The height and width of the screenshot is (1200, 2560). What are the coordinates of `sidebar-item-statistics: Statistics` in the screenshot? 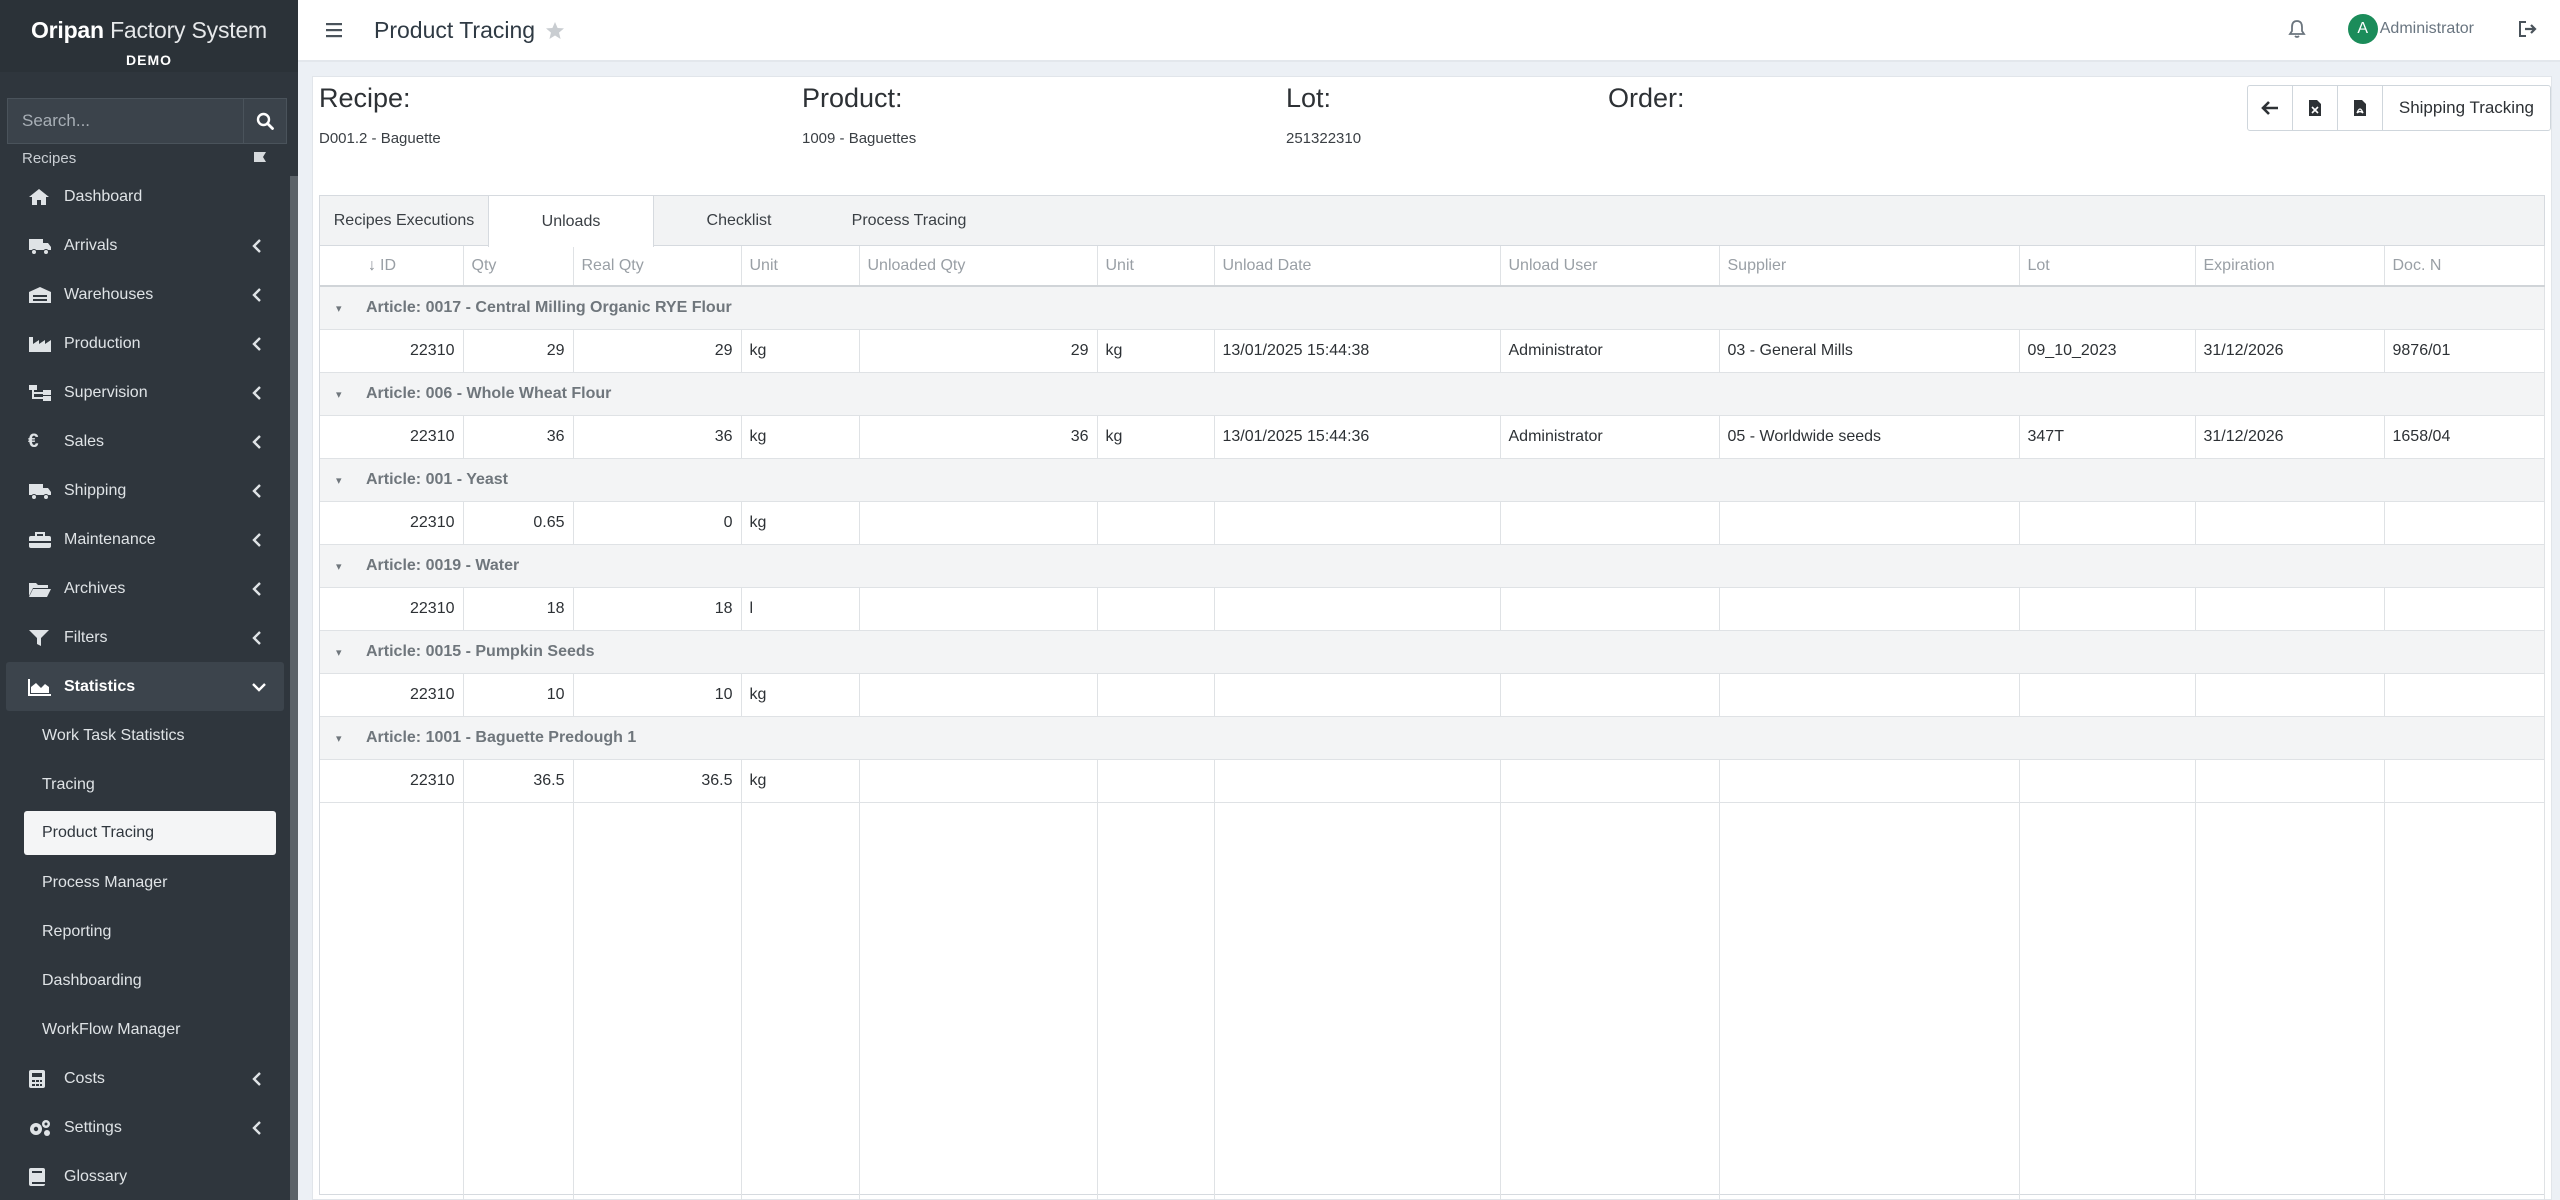 It's located at (145, 686).